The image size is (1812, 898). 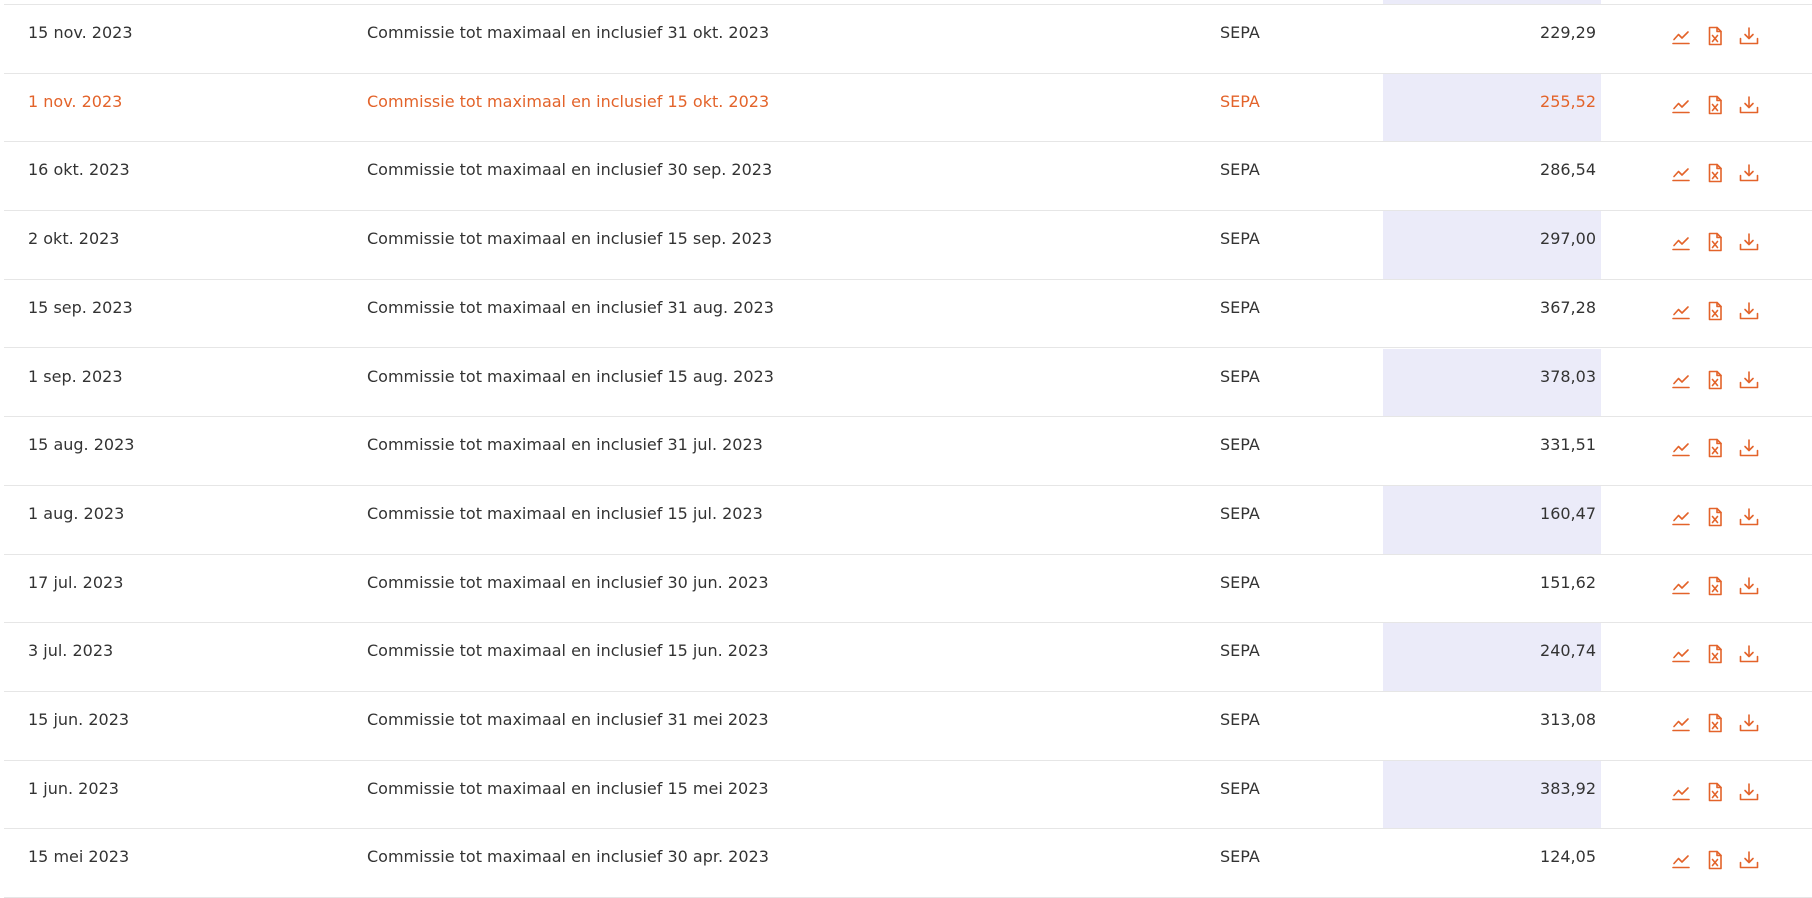 I want to click on date-cell: 2 okt. 2023, so click(x=74, y=239).